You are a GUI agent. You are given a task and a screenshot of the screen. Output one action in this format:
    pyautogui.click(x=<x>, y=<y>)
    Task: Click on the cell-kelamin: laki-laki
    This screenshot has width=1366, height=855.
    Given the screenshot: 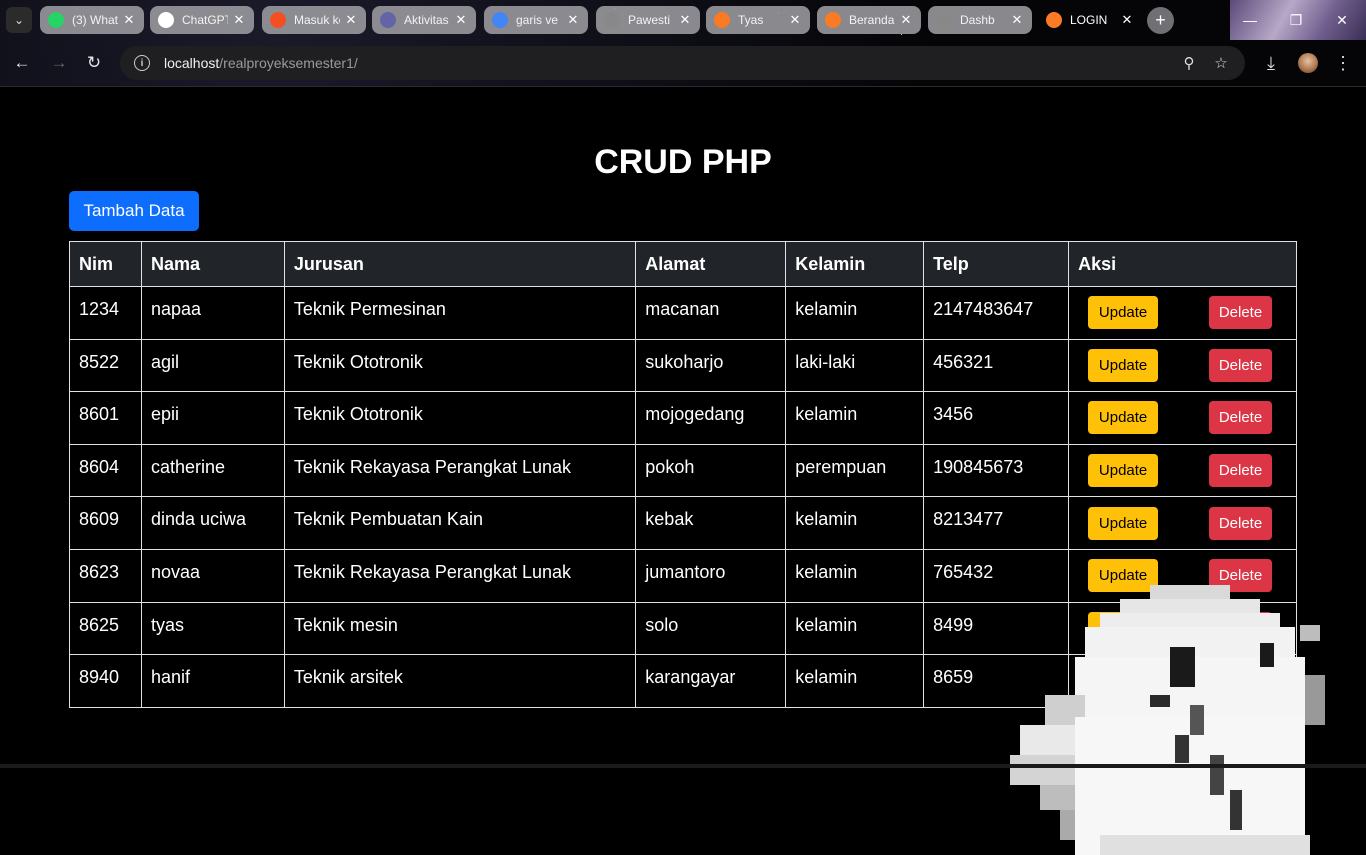 What is the action you would take?
    pyautogui.click(x=855, y=365)
    